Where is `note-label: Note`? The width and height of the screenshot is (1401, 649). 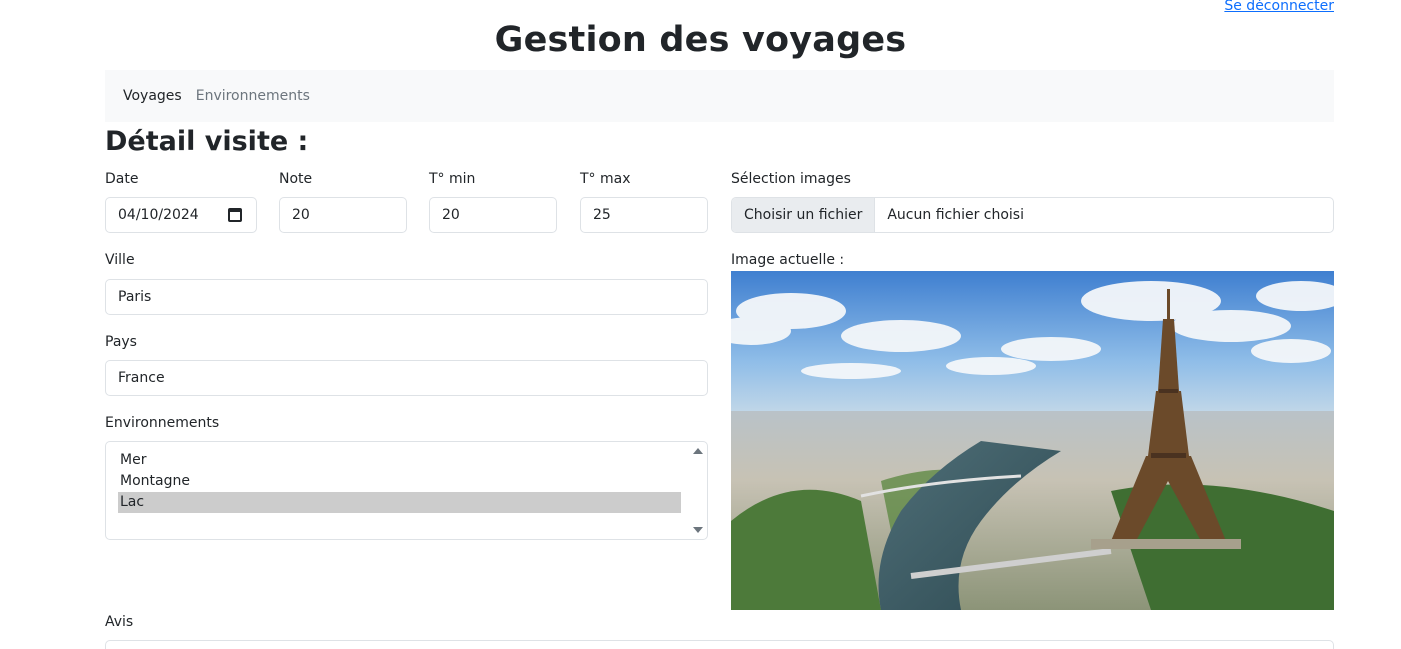
note-label: Note is located at coordinates (296, 179).